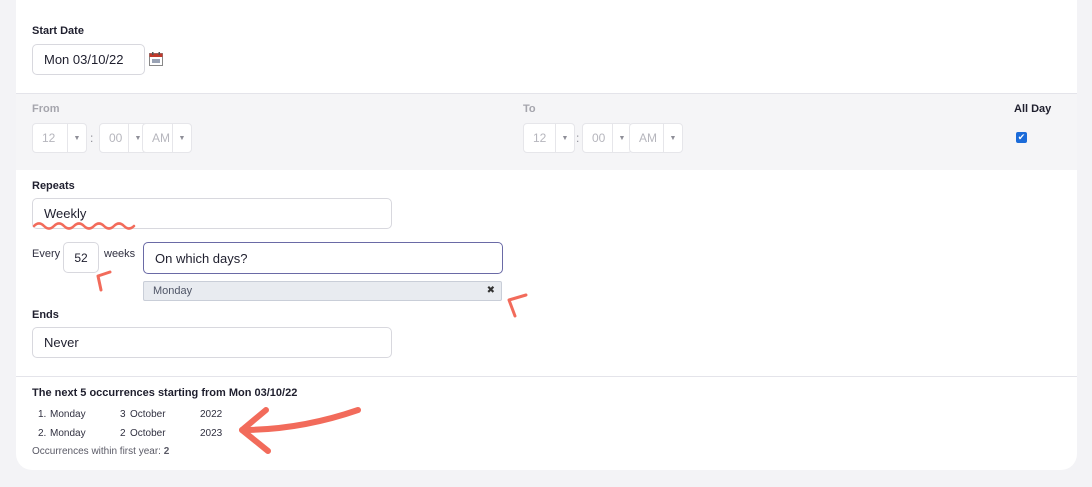  I want to click on start-date-value: Mon 03/10/22, so click(84, 59).